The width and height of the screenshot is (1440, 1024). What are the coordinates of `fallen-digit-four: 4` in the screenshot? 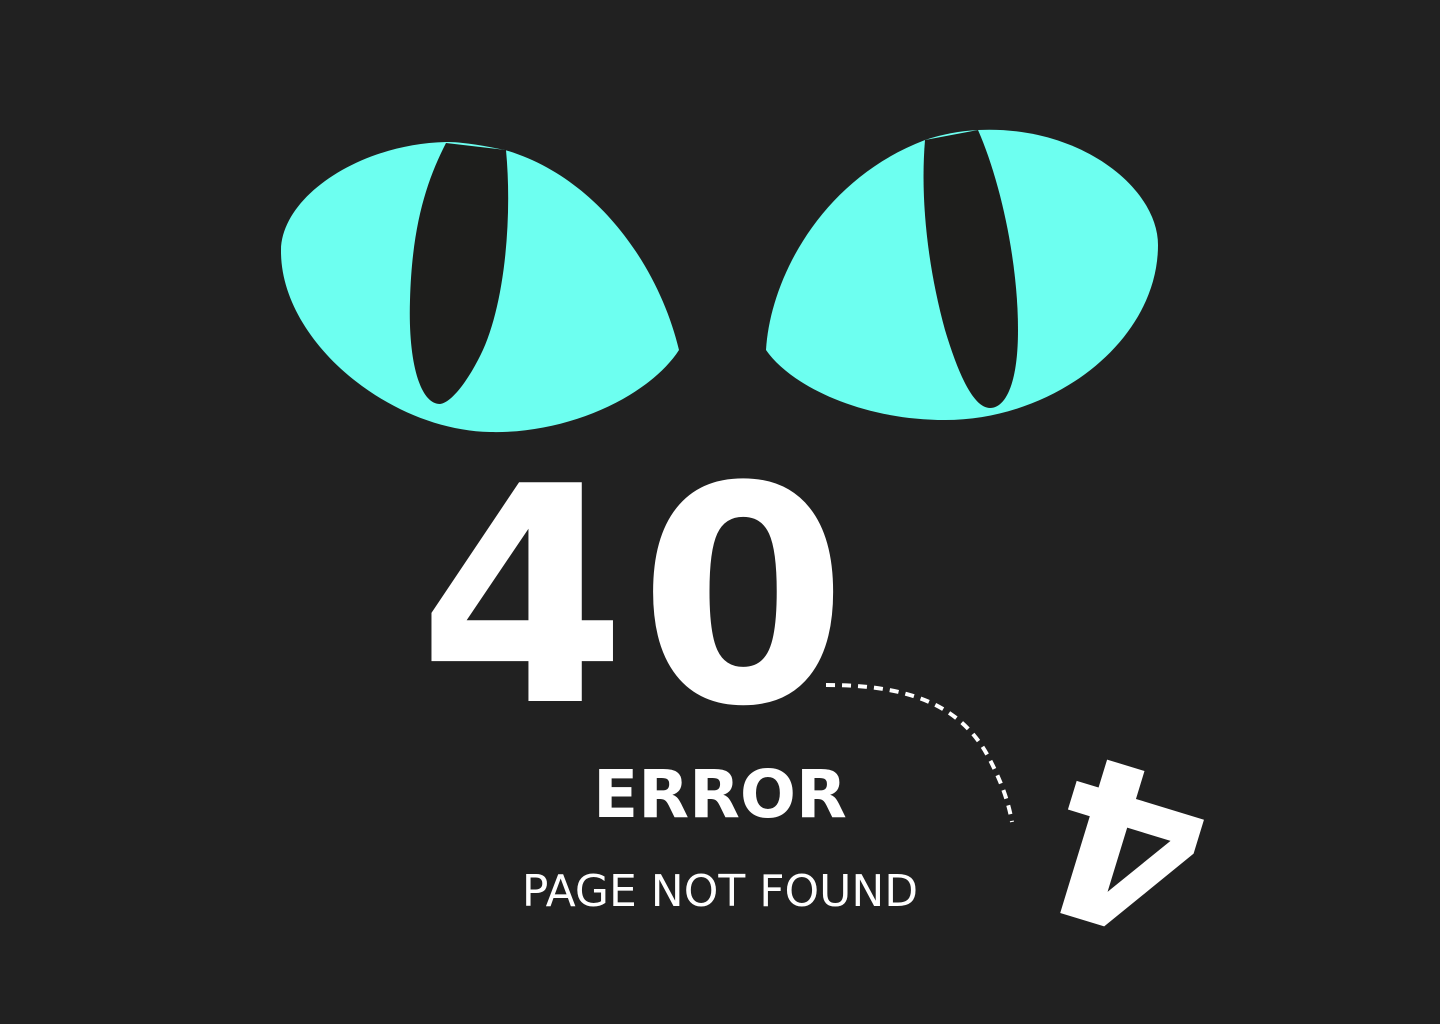 It's located at (1126, 845).